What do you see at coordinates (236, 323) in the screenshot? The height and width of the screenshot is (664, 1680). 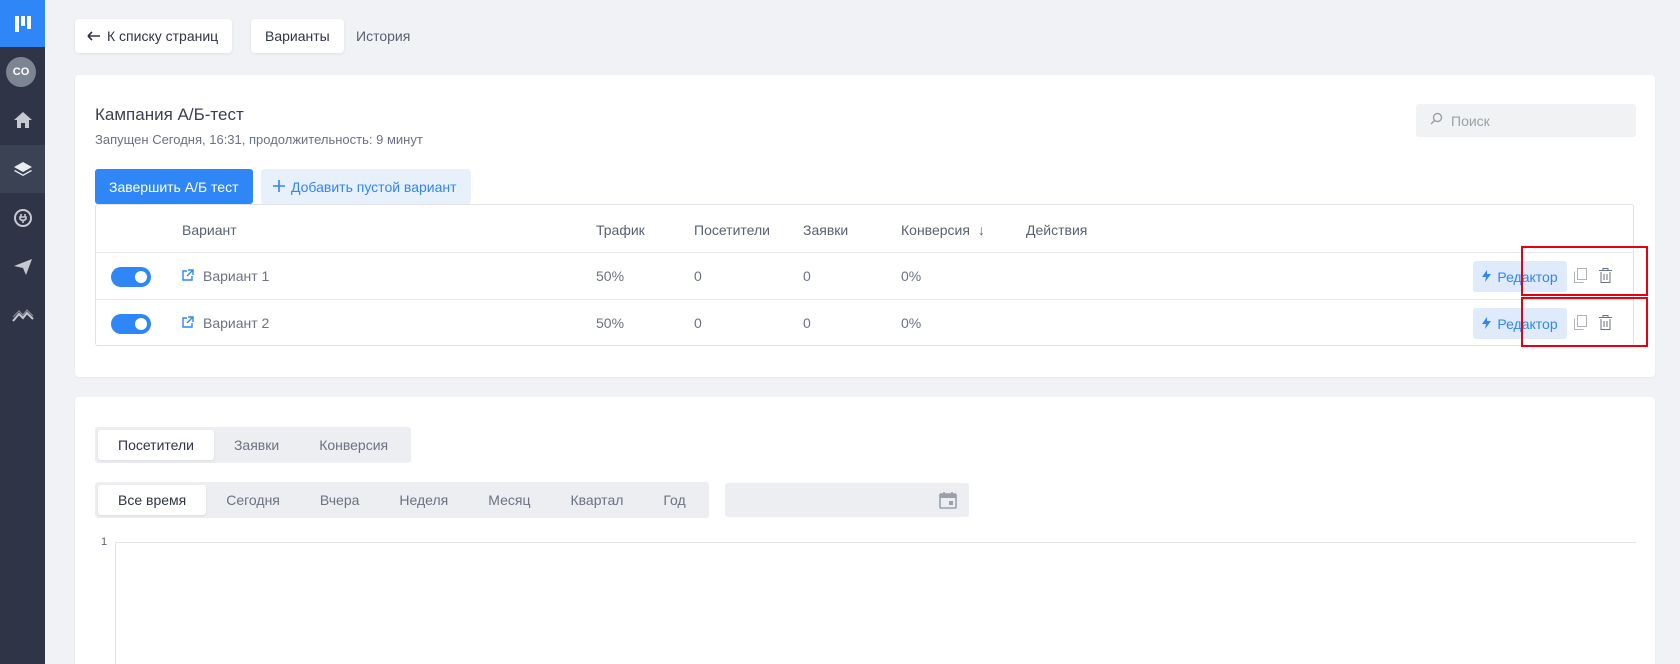 I see `variant-name: Вариант 2` at bounding box center [236, 323].